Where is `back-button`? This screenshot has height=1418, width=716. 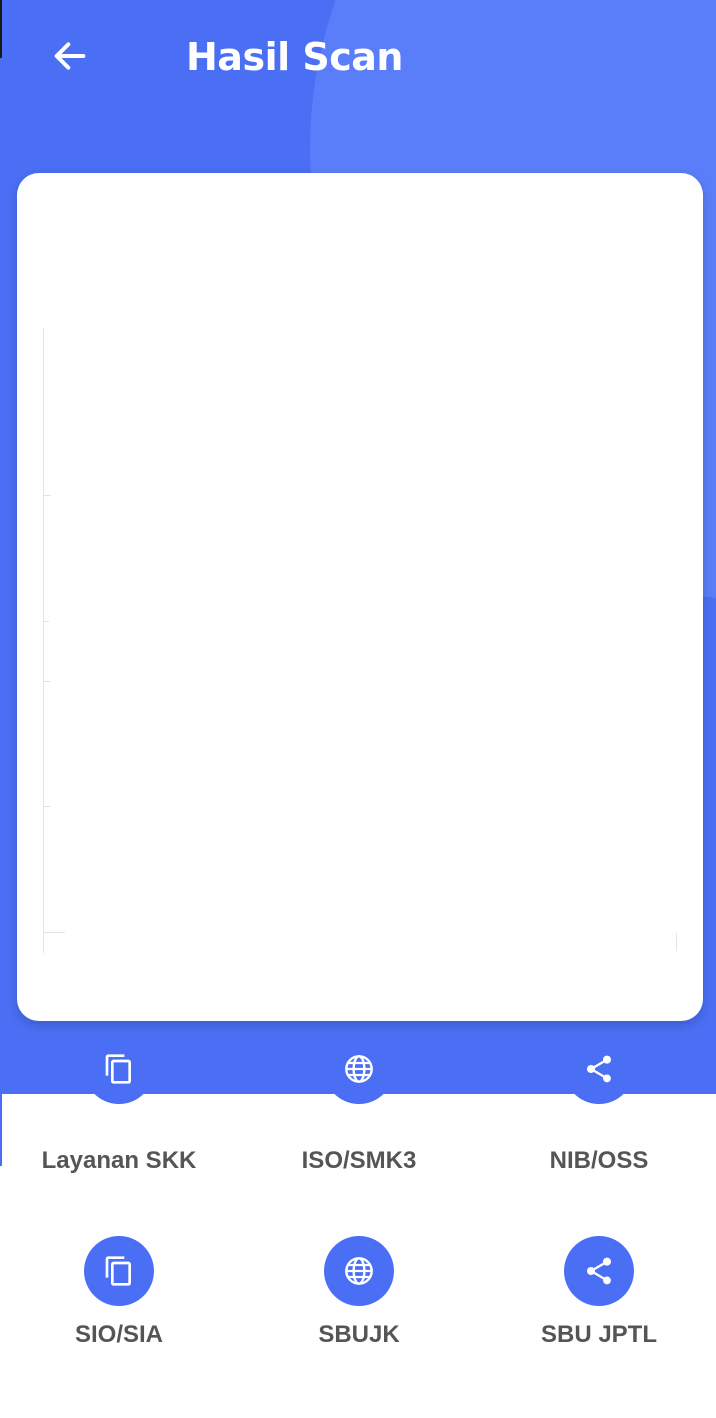 back-button is located at coordinates (70, 56).